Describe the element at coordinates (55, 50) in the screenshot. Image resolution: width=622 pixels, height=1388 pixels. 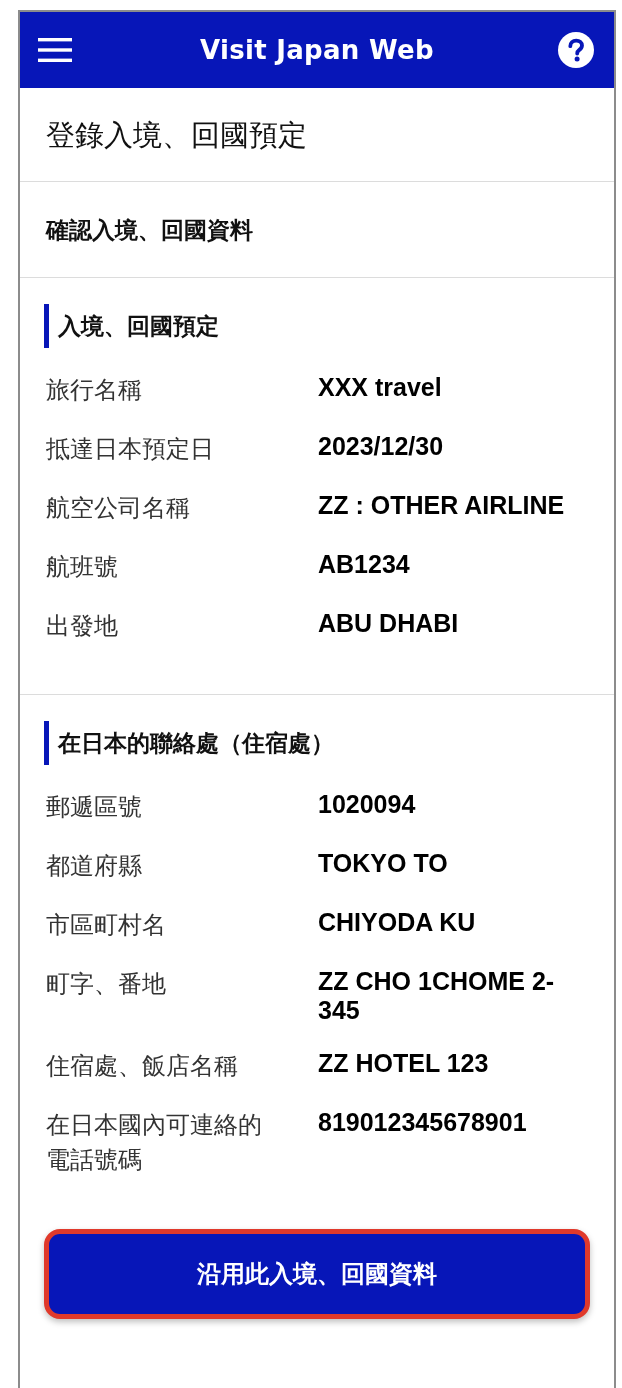
I see `menu-icon` at that location.